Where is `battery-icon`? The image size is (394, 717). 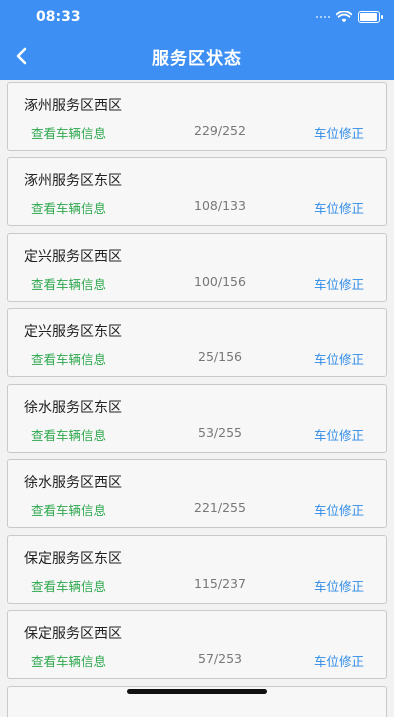
battery-icon is located at coordinates (370, 17).